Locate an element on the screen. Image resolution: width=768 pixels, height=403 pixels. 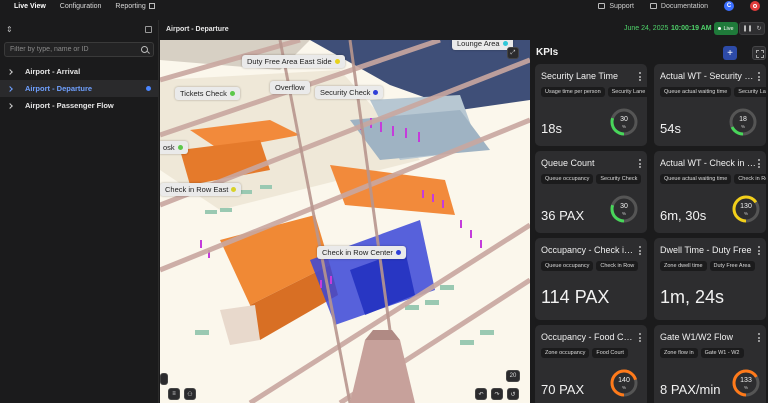
rotate-left-button: ↶ is located at coordinates (481, 394).